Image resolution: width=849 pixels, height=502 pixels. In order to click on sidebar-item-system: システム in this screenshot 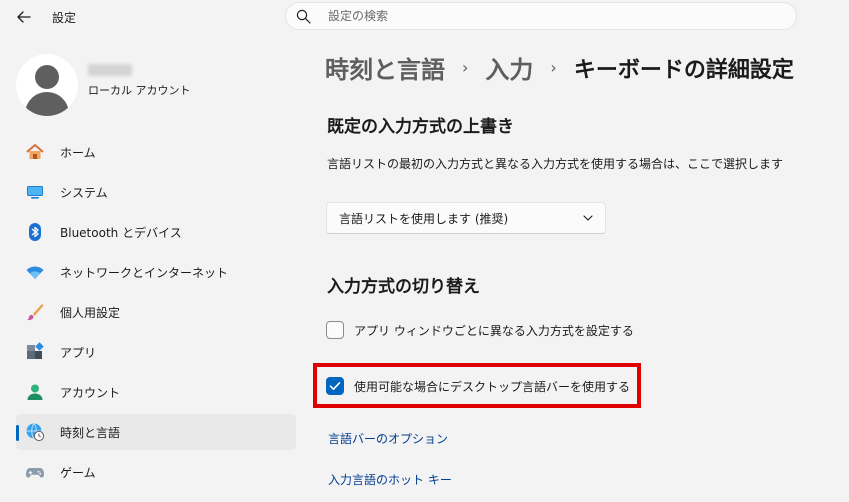, I will do `click(156, 192)`.